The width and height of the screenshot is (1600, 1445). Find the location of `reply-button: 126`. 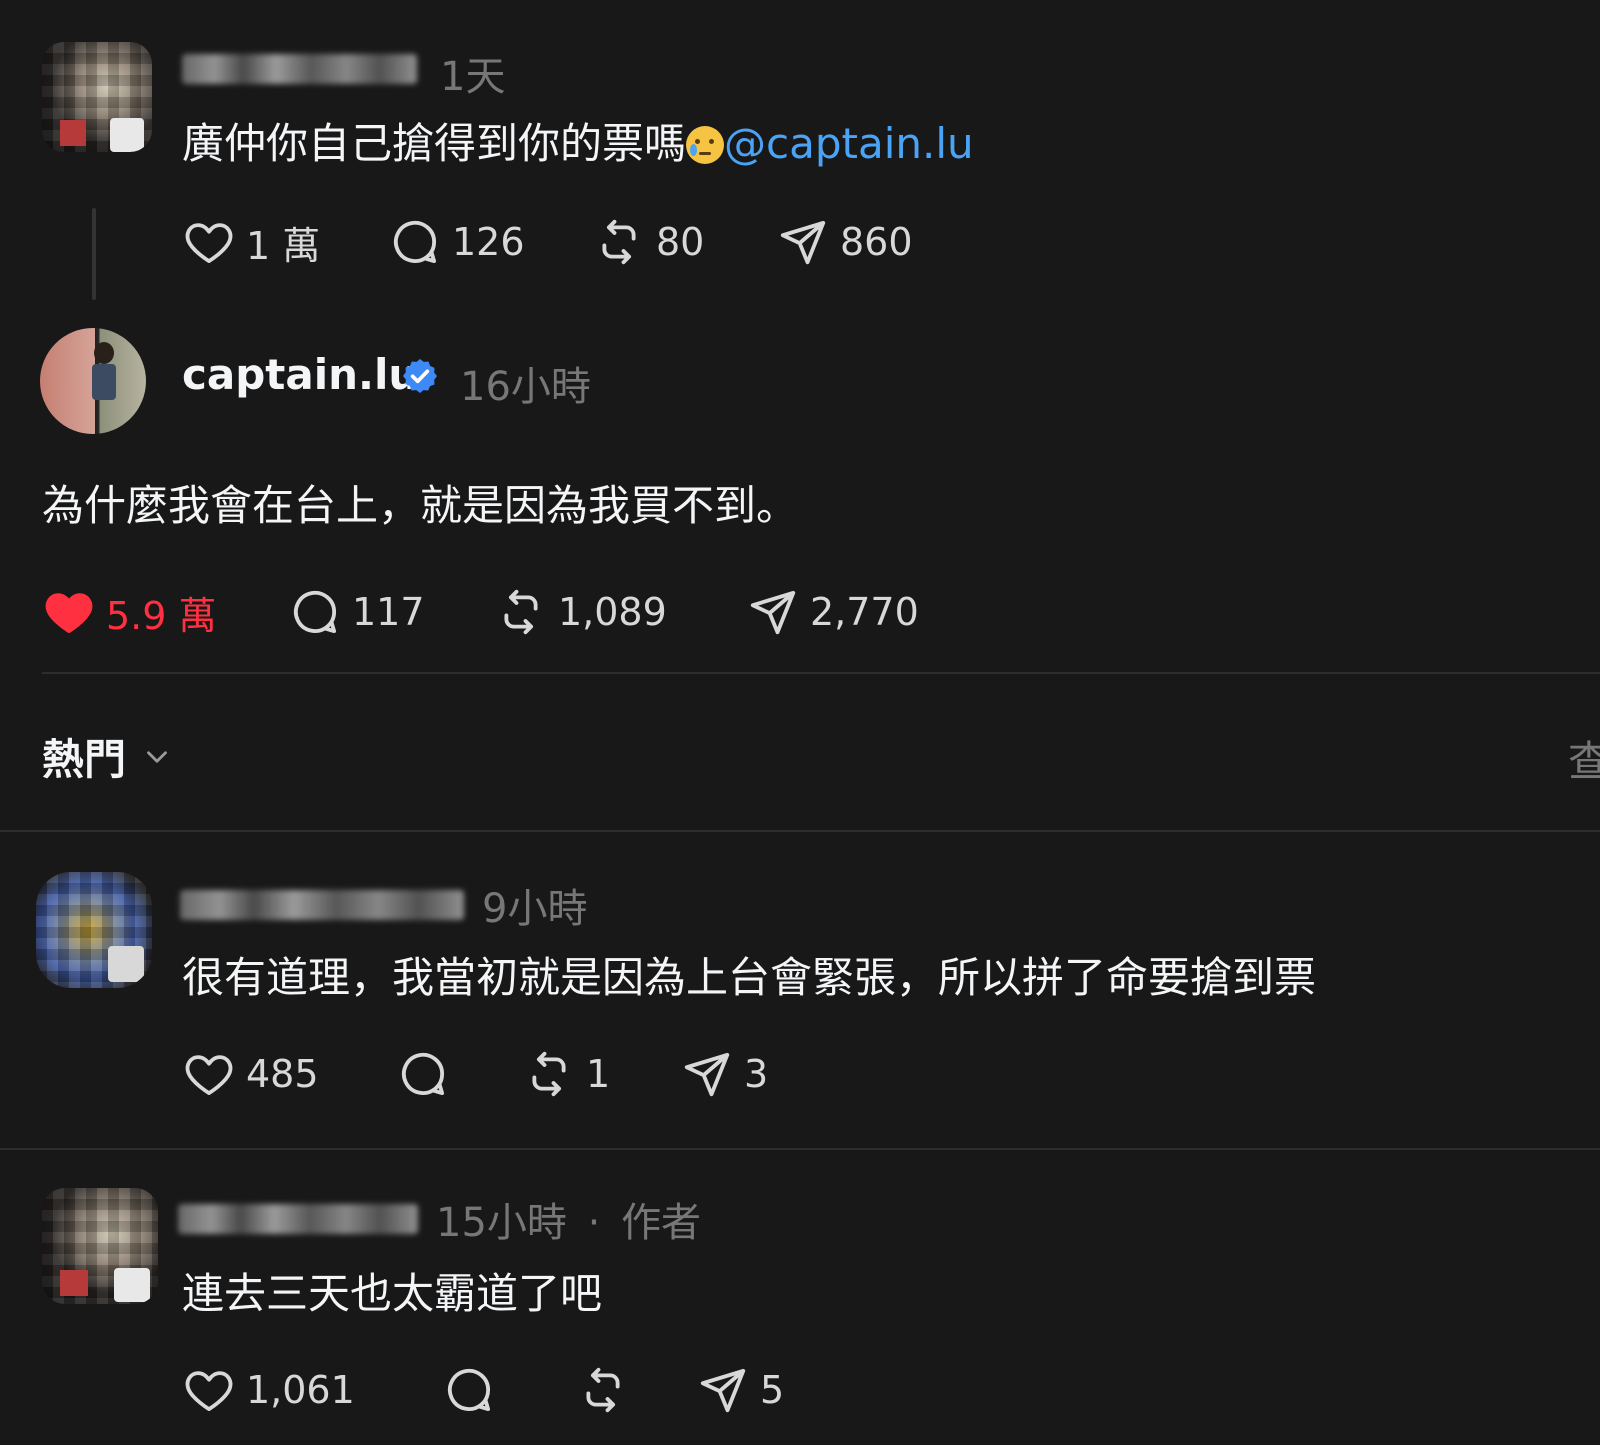

reply-button: 126 is located at coordinates (456, 242).